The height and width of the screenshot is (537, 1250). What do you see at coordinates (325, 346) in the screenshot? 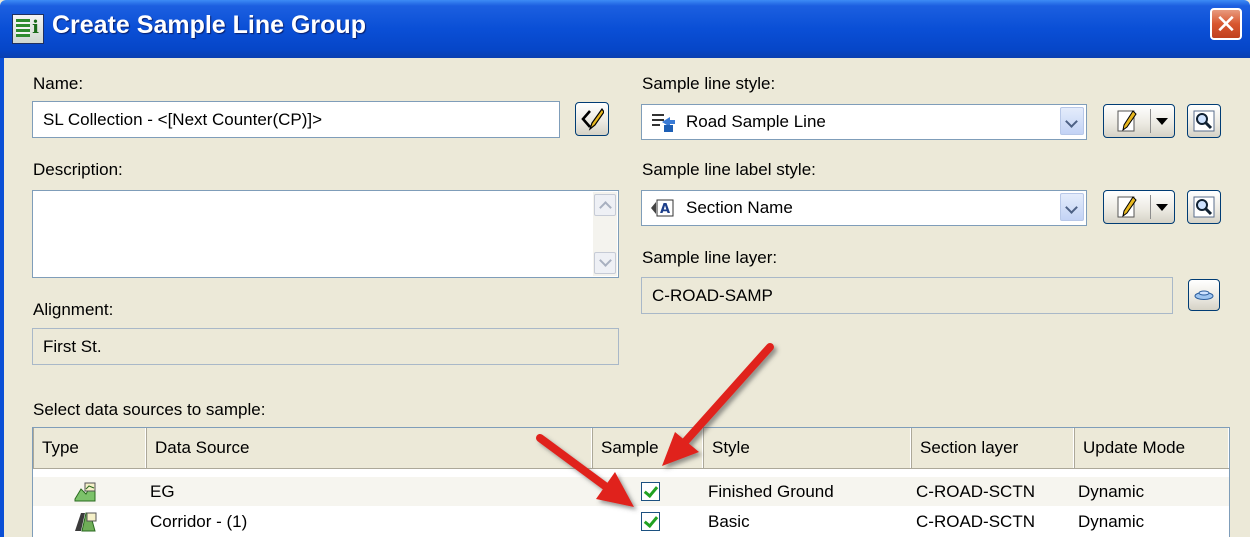
I see `alignment-field: First St.` at bounding box center [325, 346].